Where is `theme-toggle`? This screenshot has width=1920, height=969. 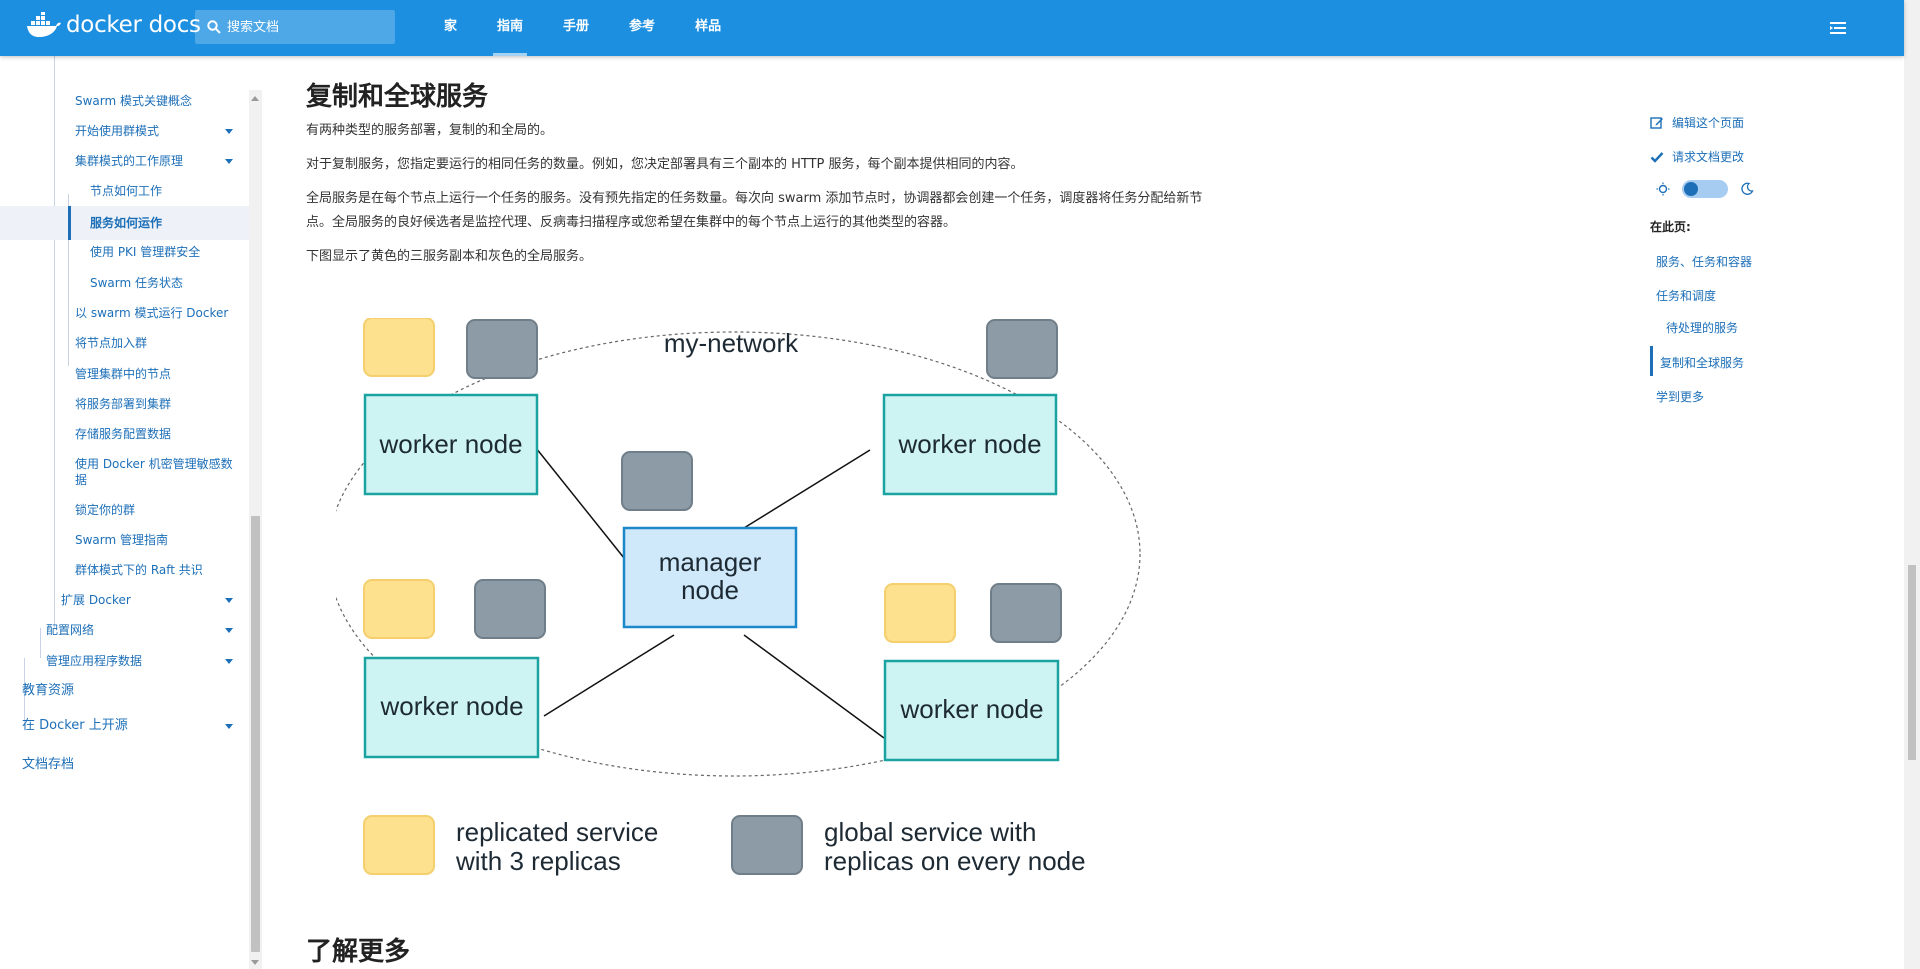 theme-toggle is located at coordinates (1705, 189).